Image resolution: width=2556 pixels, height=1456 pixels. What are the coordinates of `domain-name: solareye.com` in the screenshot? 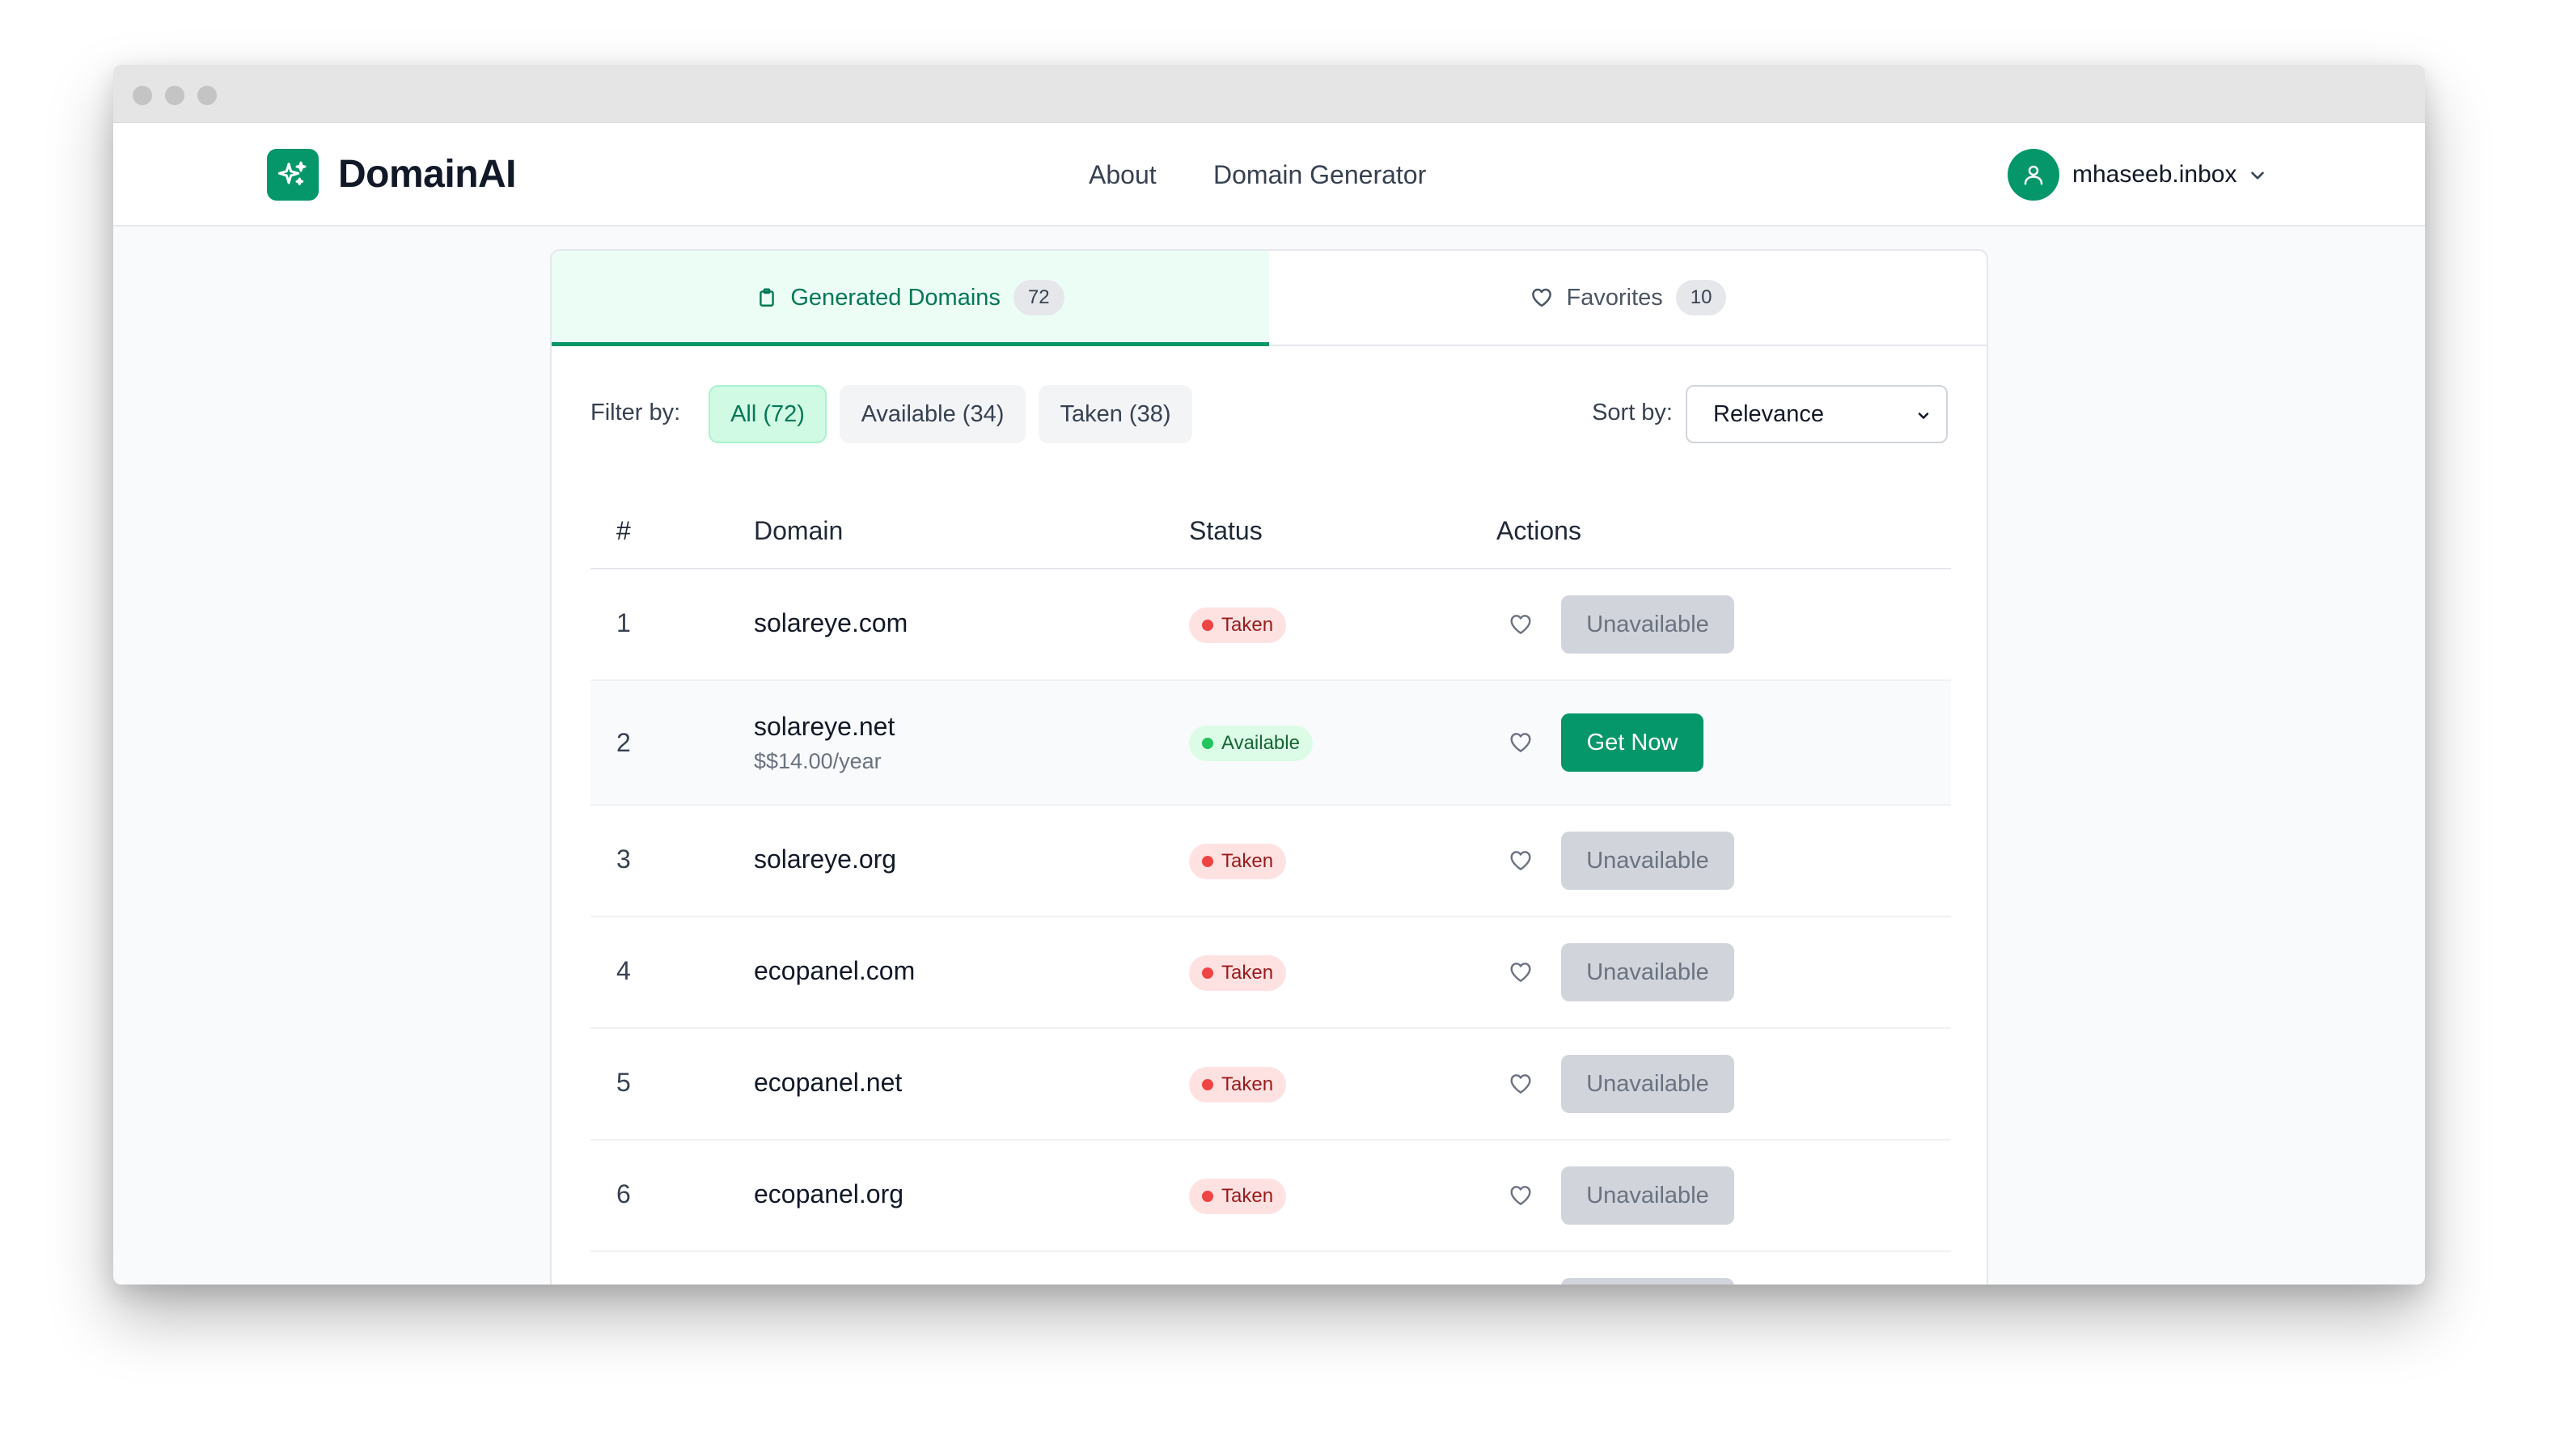 It's located at (831, 622).